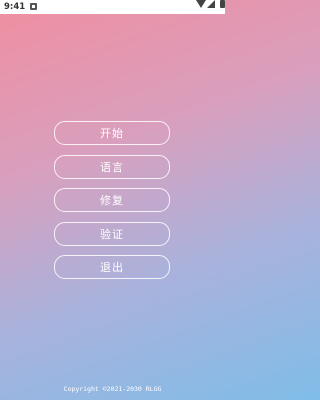  Describe the element at coordinates (112, 133) in the screenshot. I see `start-button: 开始` at that location.